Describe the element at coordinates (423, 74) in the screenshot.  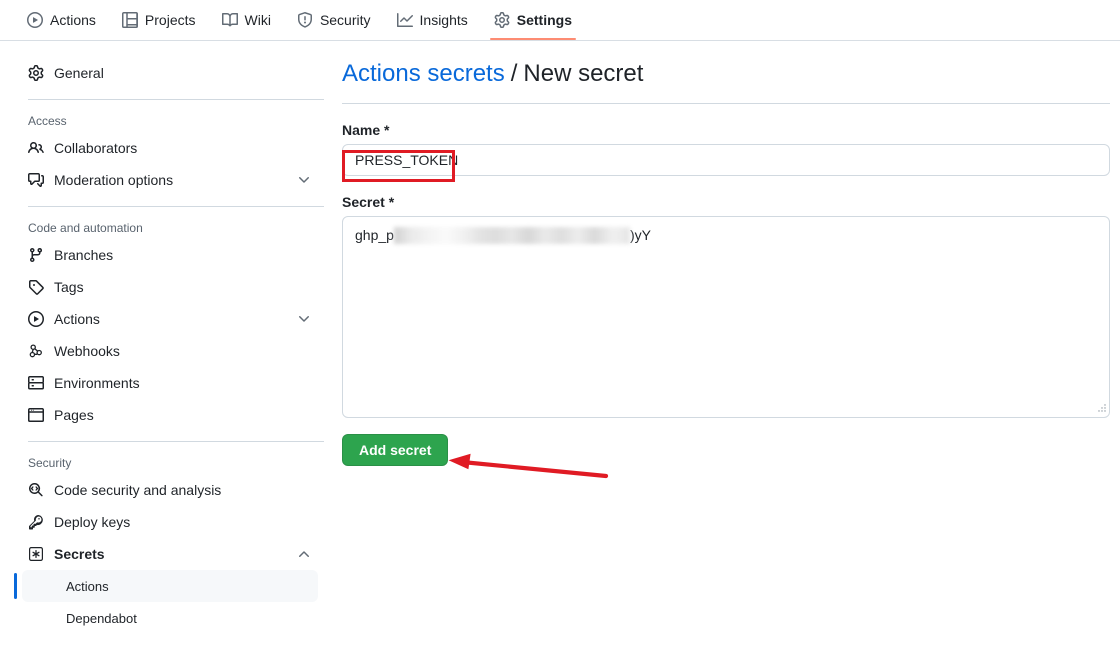
I see `breadcrumb-parent-link: Actions secrets` at that location.